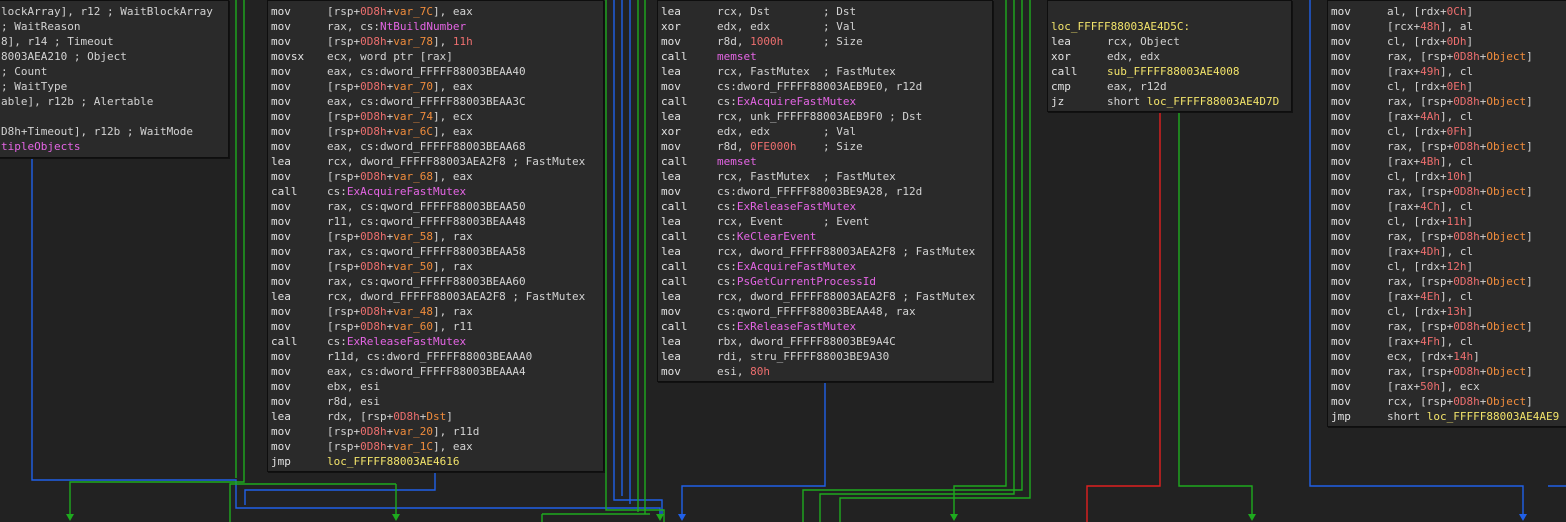 The height and width of the screenshot is (522, 1566). Describe the element at coordinates (1171, 101) in the screenshot. I see `code-line: jz short loc_FFFFF88003AE4D7D` at that location.